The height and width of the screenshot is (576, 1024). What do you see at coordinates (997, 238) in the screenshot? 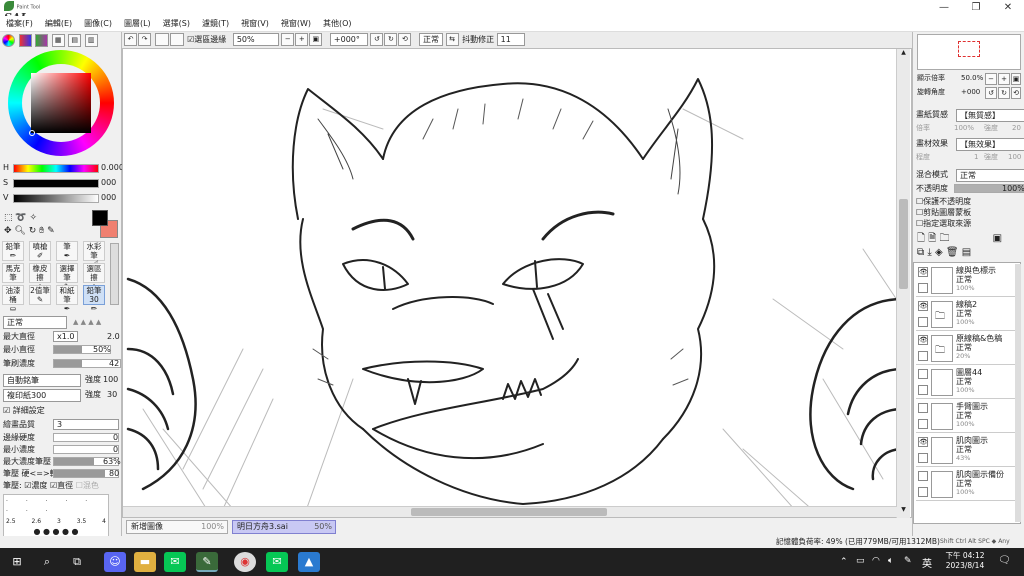
I see `layer-panel-toggle-icon: ▣` at bounding box center [997, 238].